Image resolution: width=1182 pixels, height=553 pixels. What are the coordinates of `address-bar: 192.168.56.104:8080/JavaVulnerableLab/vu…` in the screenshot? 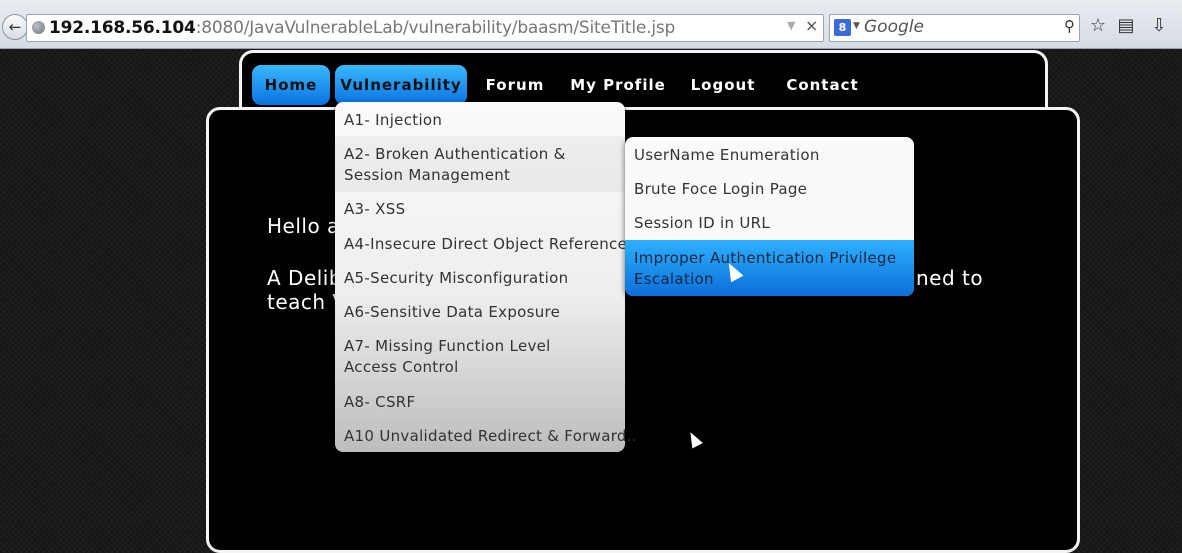 It's located at (425, 28).